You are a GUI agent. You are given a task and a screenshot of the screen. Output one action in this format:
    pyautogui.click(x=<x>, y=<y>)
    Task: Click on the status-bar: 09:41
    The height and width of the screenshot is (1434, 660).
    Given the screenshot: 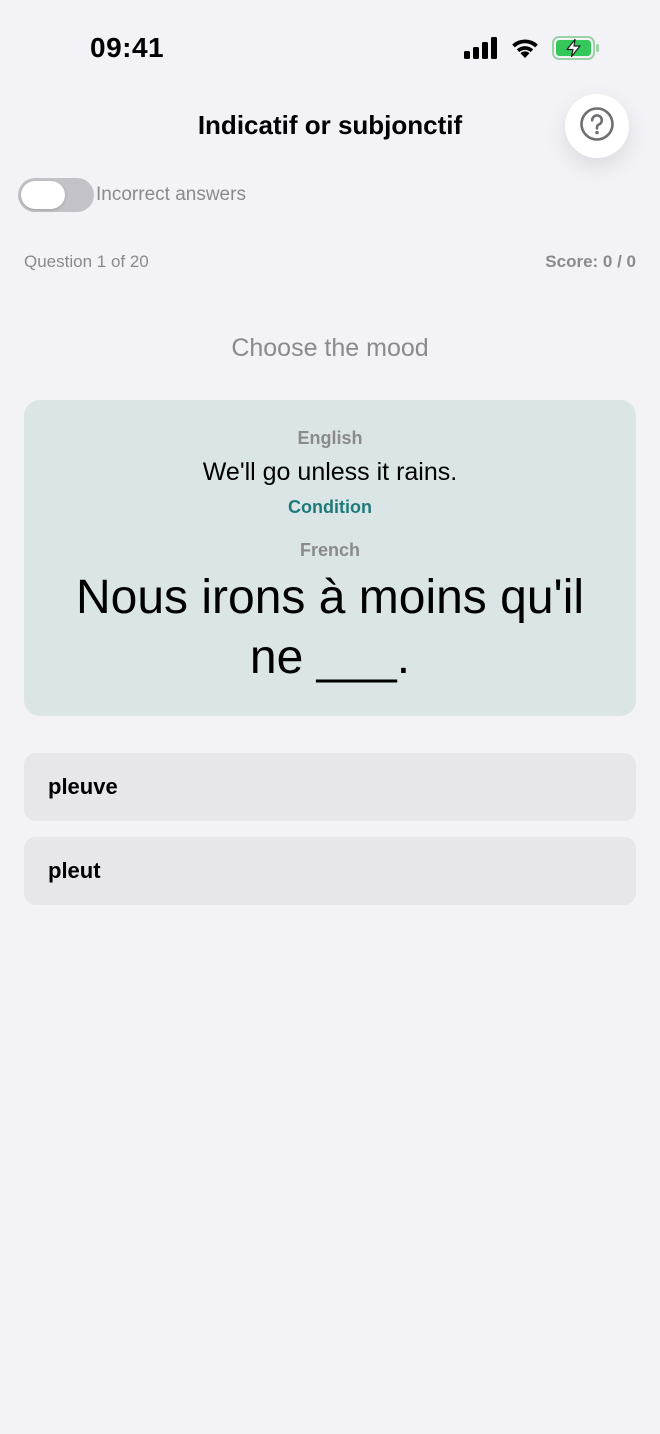 What is the action you would take?
    pyautogui.click(x=330, y=48)
    